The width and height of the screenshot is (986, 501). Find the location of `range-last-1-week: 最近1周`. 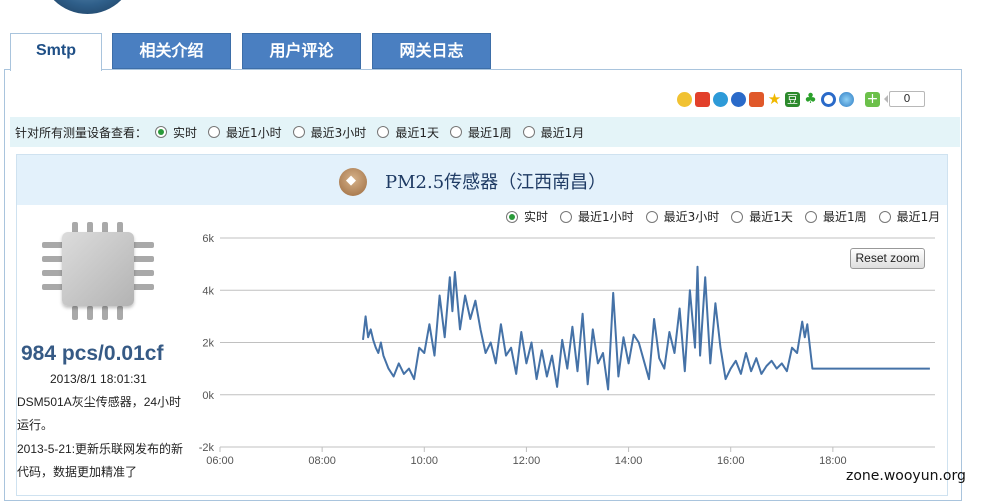

range-last-1-week: 最近1周 is located at coordinates (835, 216).